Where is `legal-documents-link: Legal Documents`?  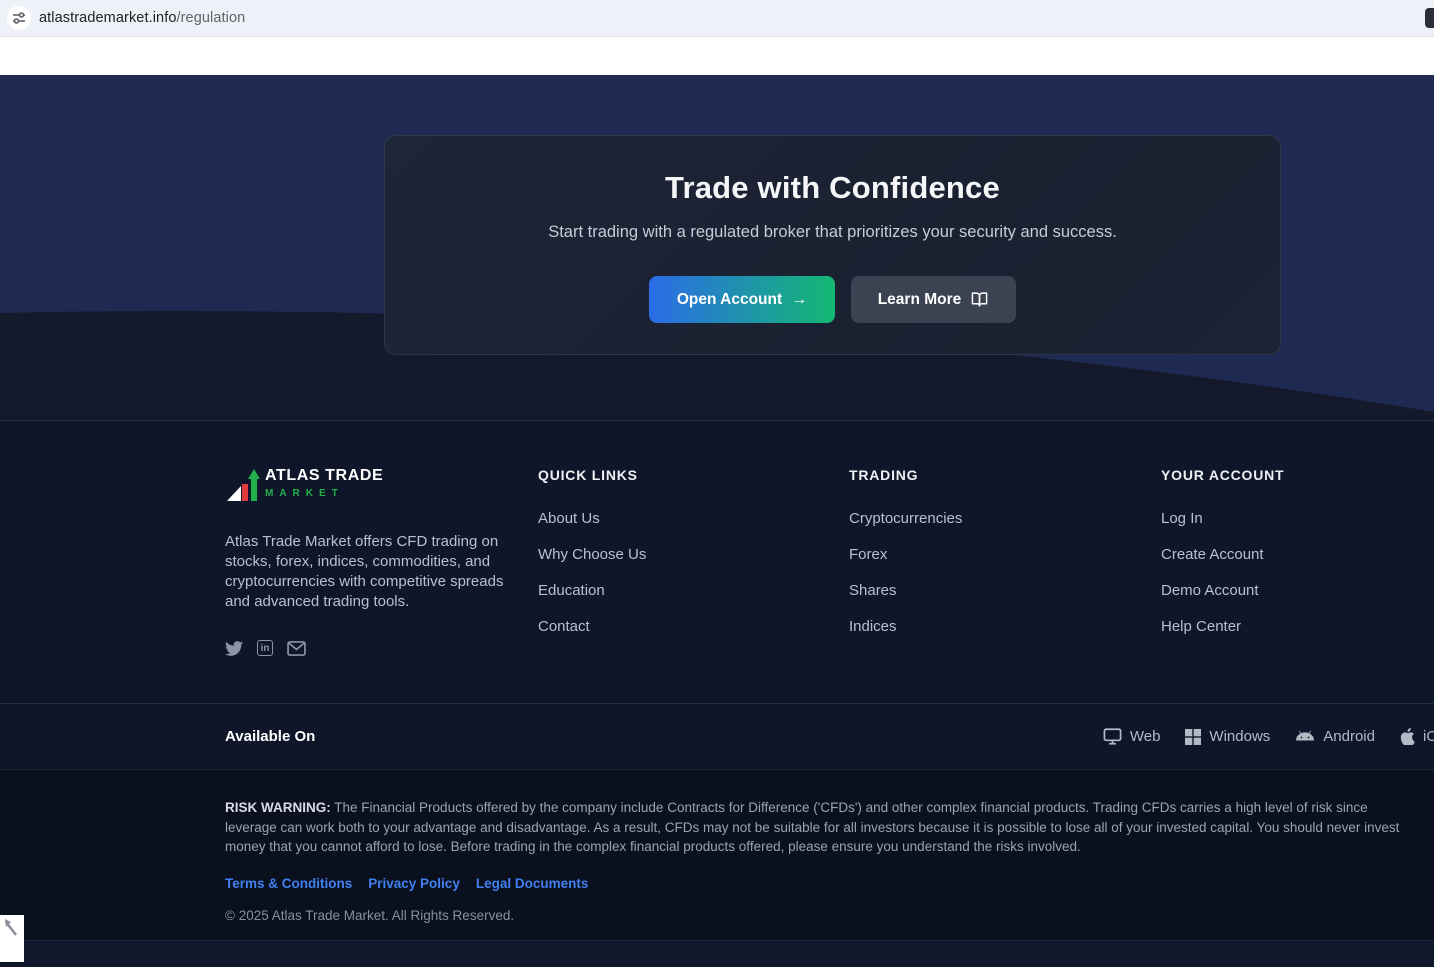 legal-documents-link: Legal Documents is located at coordinates (532, 883).